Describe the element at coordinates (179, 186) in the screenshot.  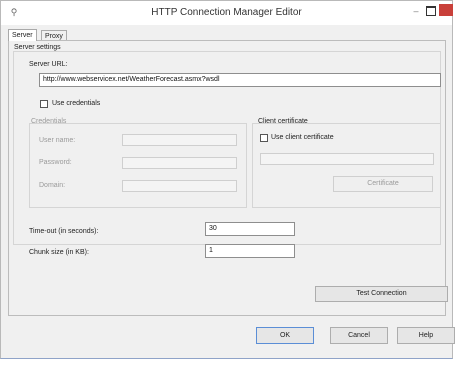
I see `domain-input` at that location.